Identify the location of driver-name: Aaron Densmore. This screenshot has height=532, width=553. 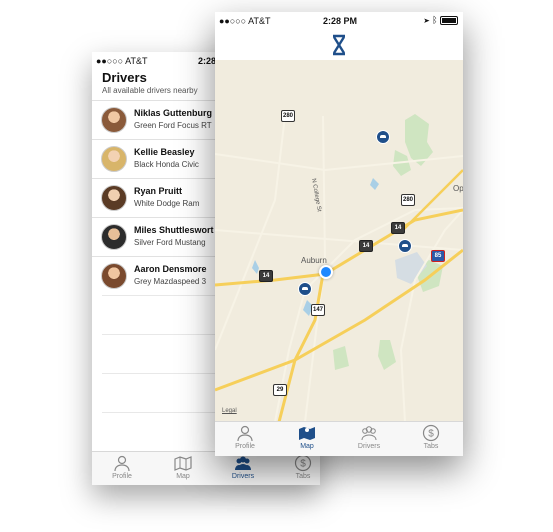
(170, 269).